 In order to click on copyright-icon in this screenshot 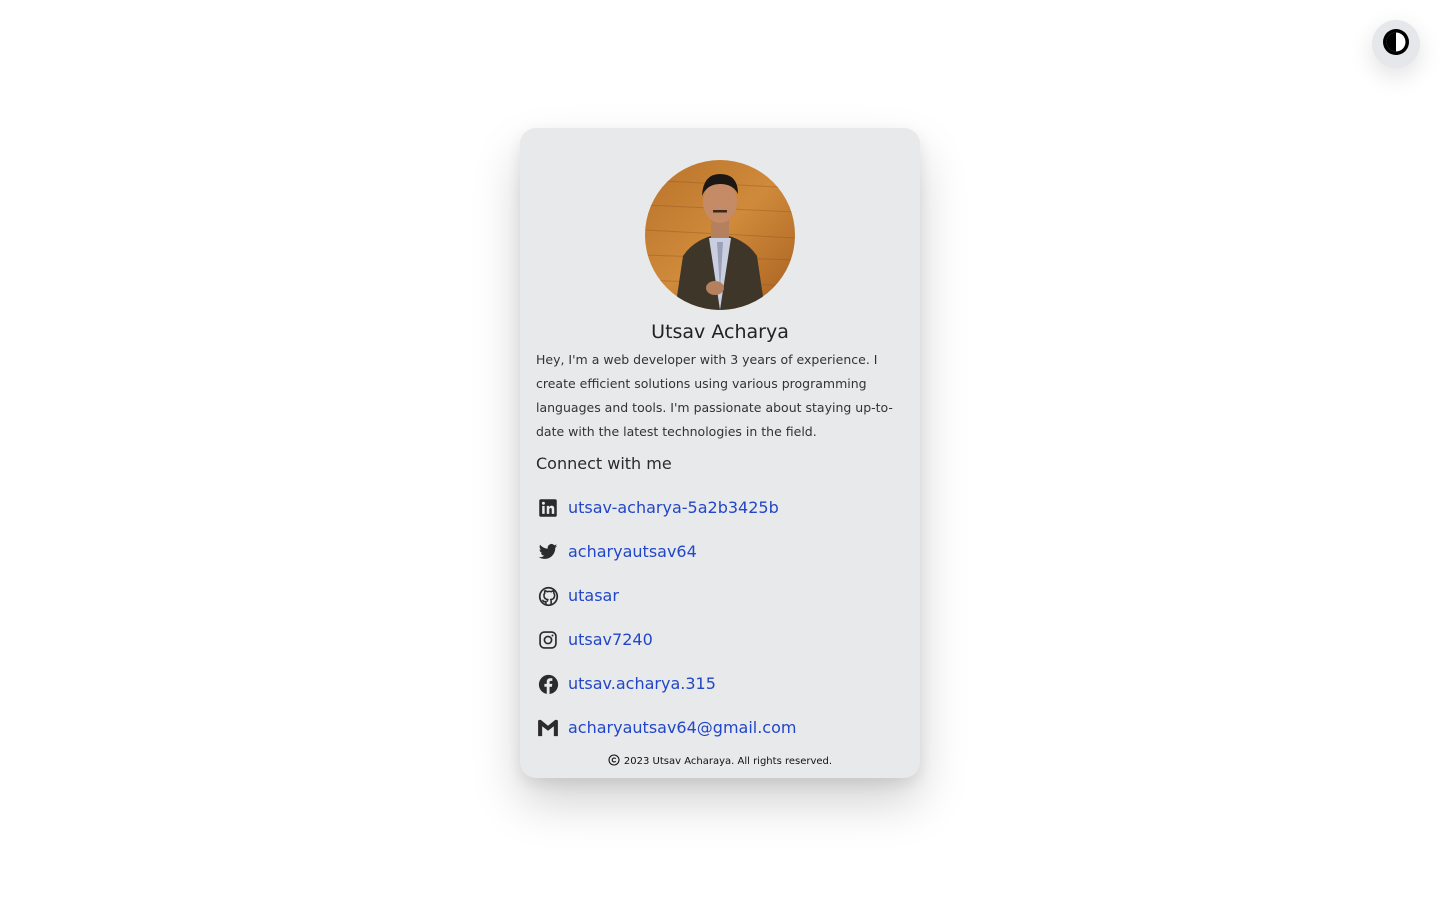, I will do `click(614, 761)`.